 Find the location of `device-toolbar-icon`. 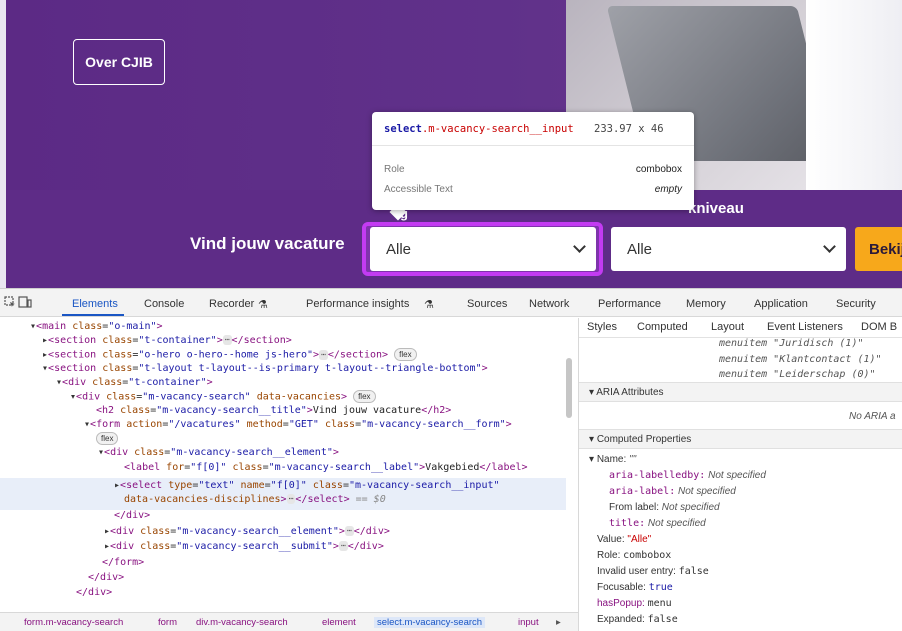

device-toolbar-icon is located at coordinates (25, 302).